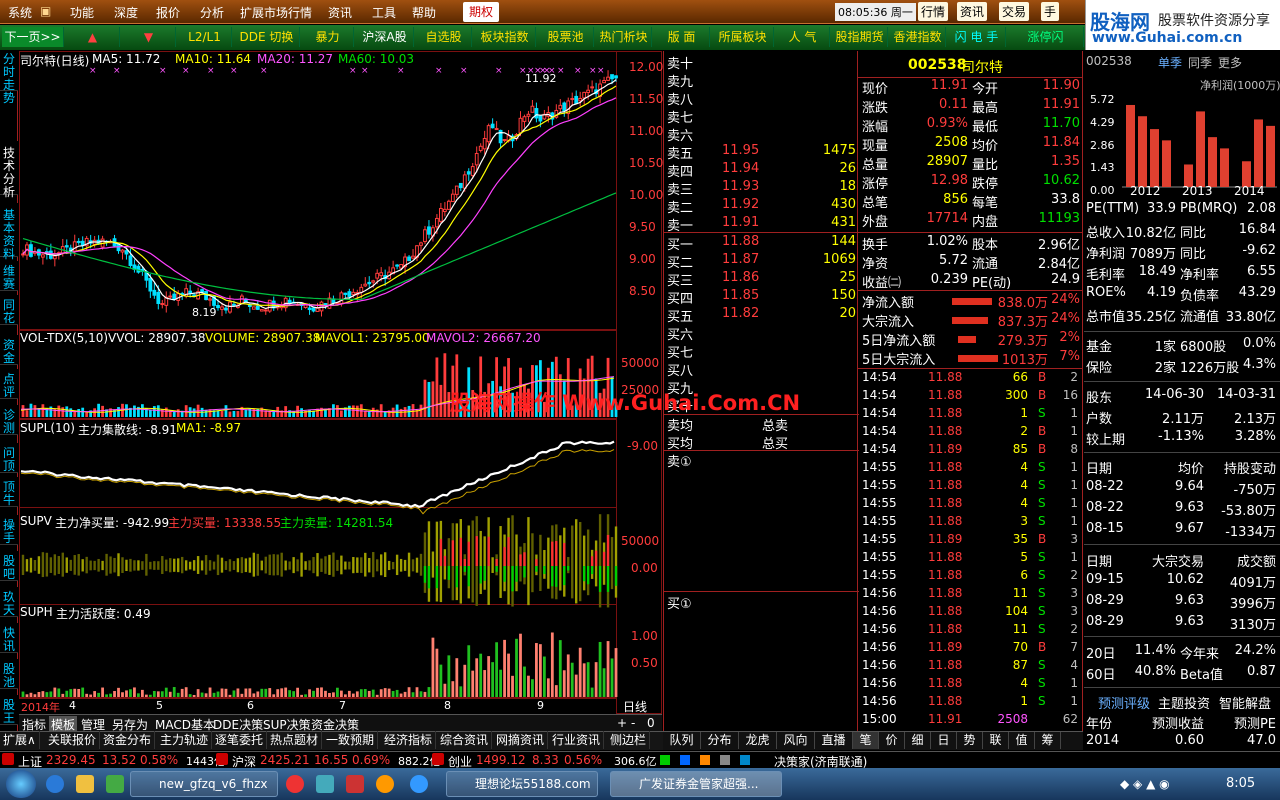 The height and width of the screenshot is (800, 1280). What do you see at coordinates (720, 740) in the screenshot?
I see `detail-tab: 分布` at bounding box center [720, 740].